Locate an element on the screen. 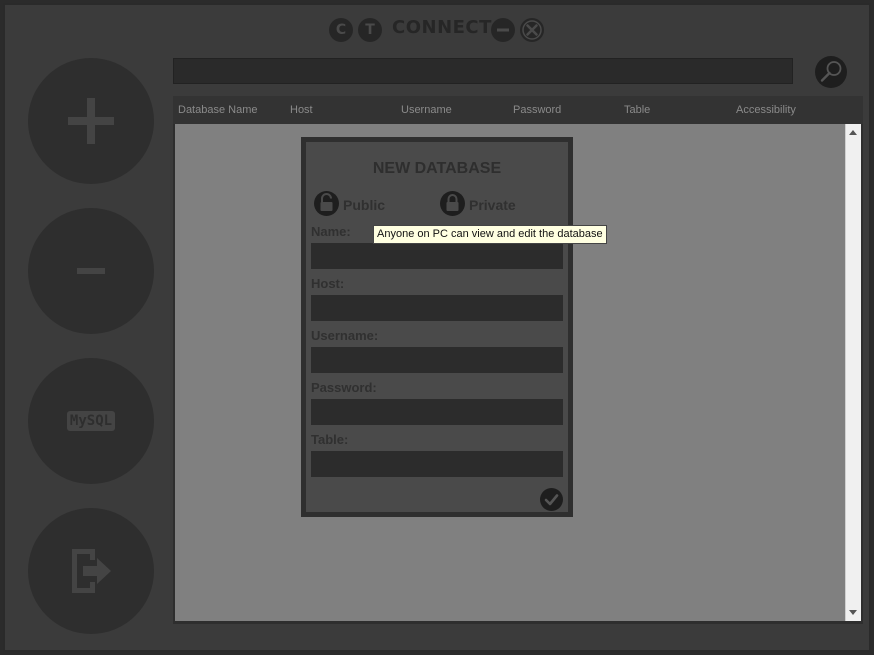 Image resolution: width=874 pixels, height=655 pixels. locked-padlock-icon is located at coordinates (452, 202).